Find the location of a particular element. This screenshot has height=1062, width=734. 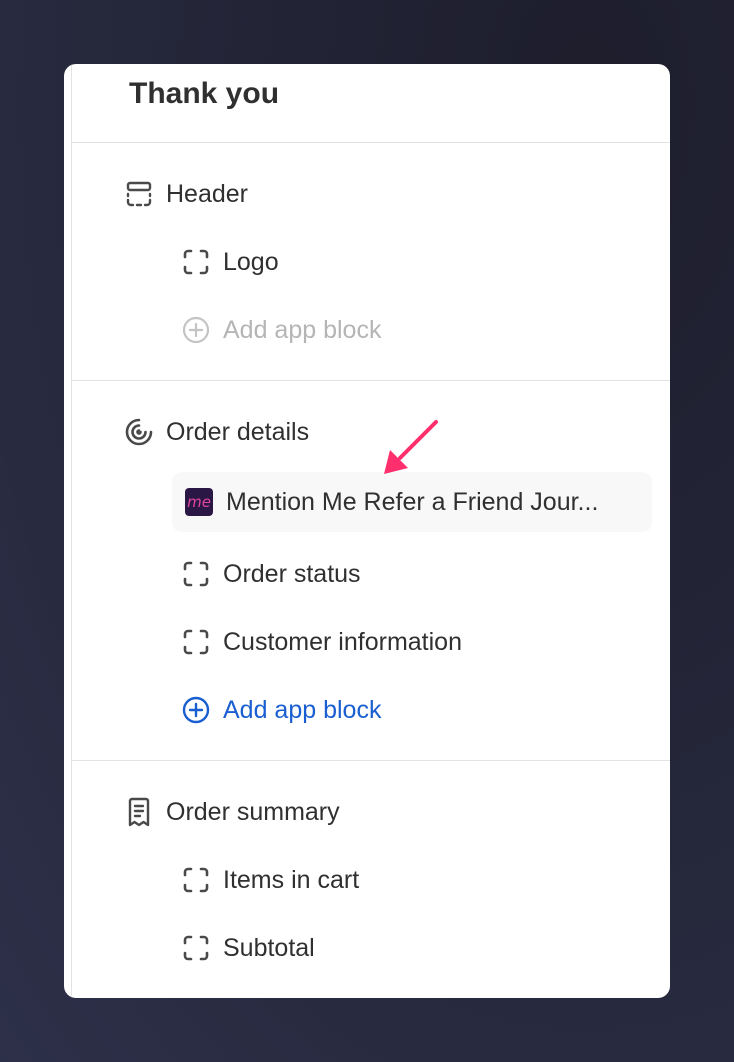

section-order-summary: Order summary is located at coordinates (232, 812).